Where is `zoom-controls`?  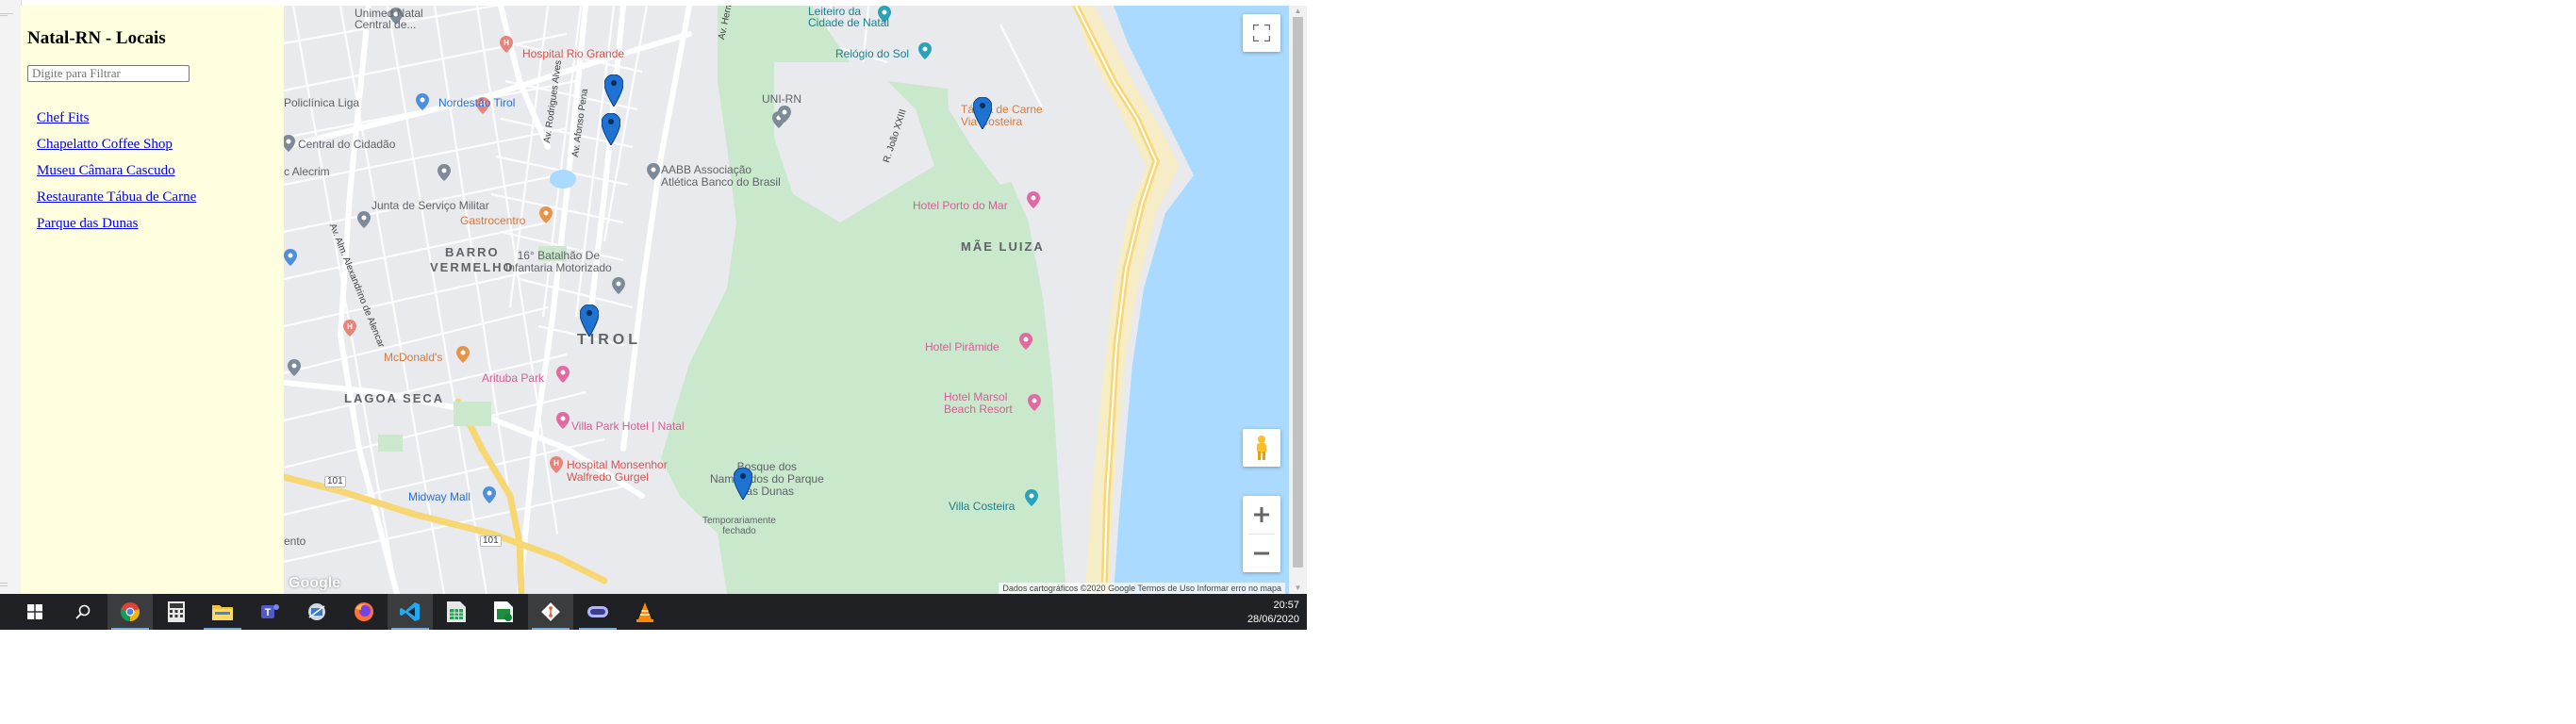
zoom-controls is located at coordinates (1261, 534).